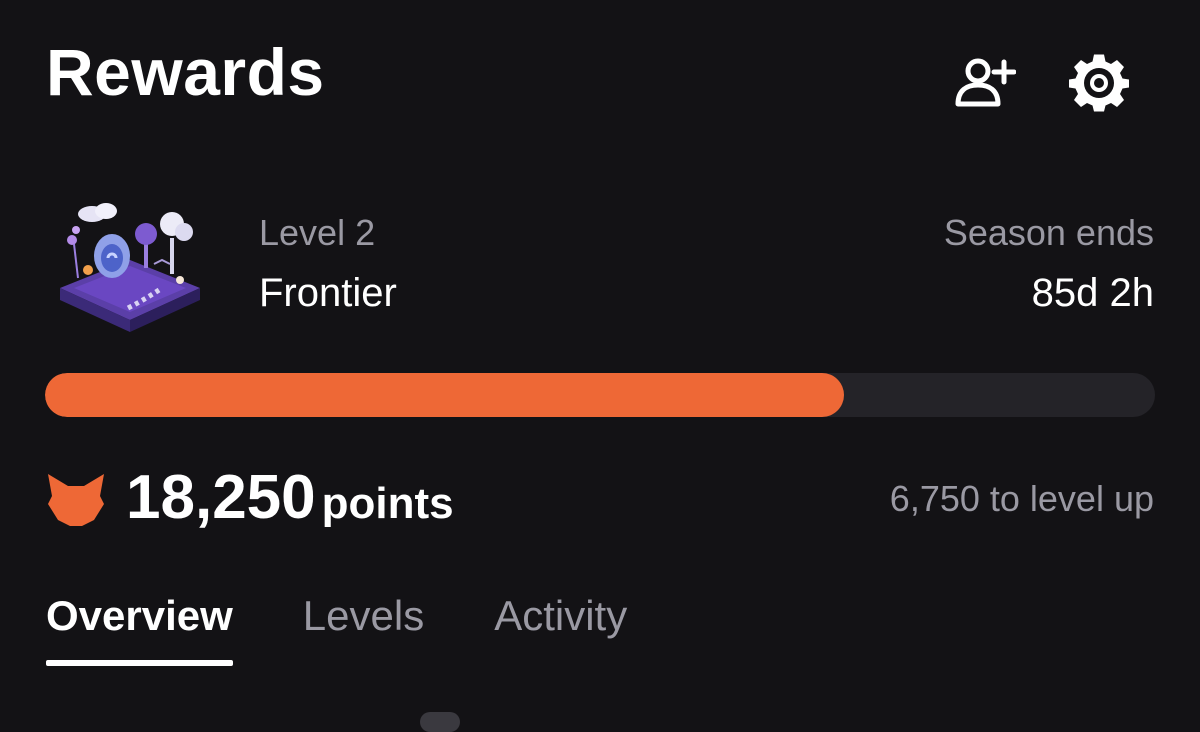 The image size is (1200, 732). What do you see at coordinates (1048, 232) in the screenshot?
I see `season-label: Season ends` at bounding box center [1048, 232].